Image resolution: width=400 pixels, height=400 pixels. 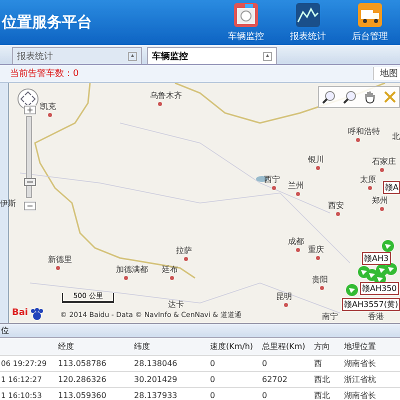 I want to click on slider-handle-icon, so click(x=30, y=182).